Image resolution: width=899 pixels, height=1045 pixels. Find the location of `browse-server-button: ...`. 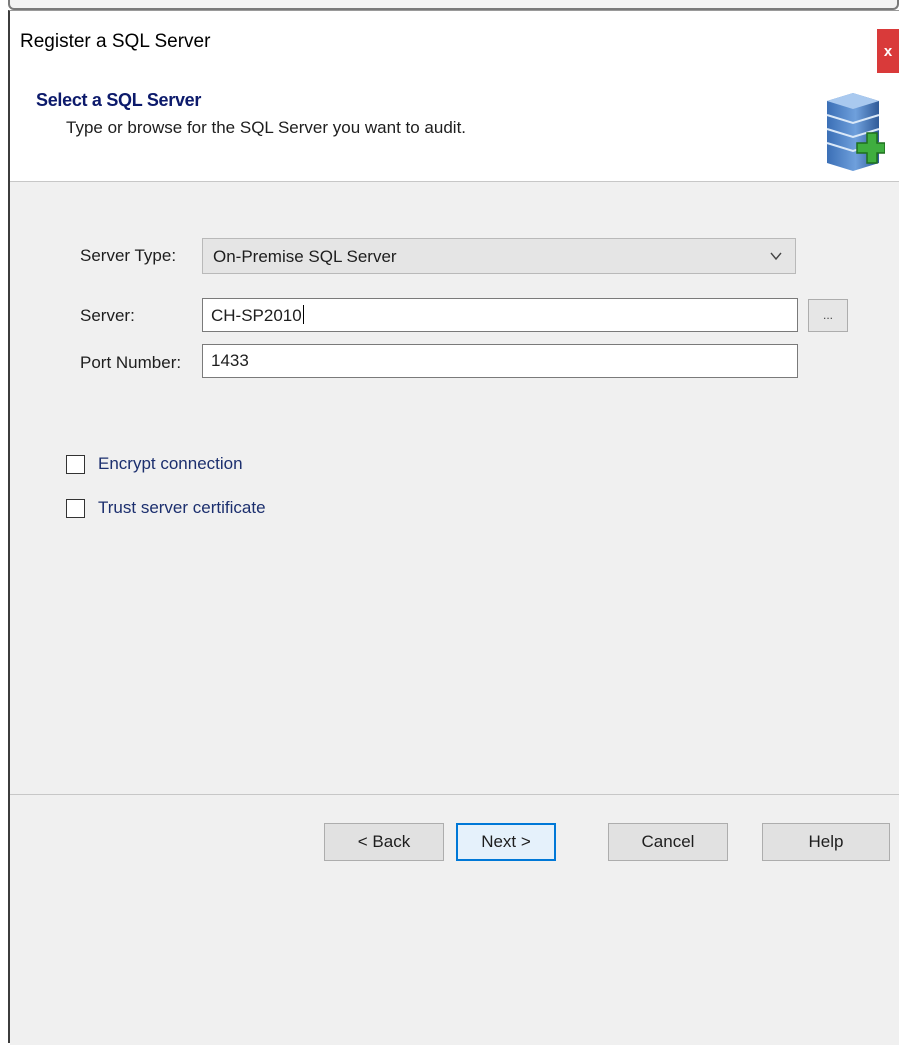

browse-server-button: ... is located at coordinates (828, 315).